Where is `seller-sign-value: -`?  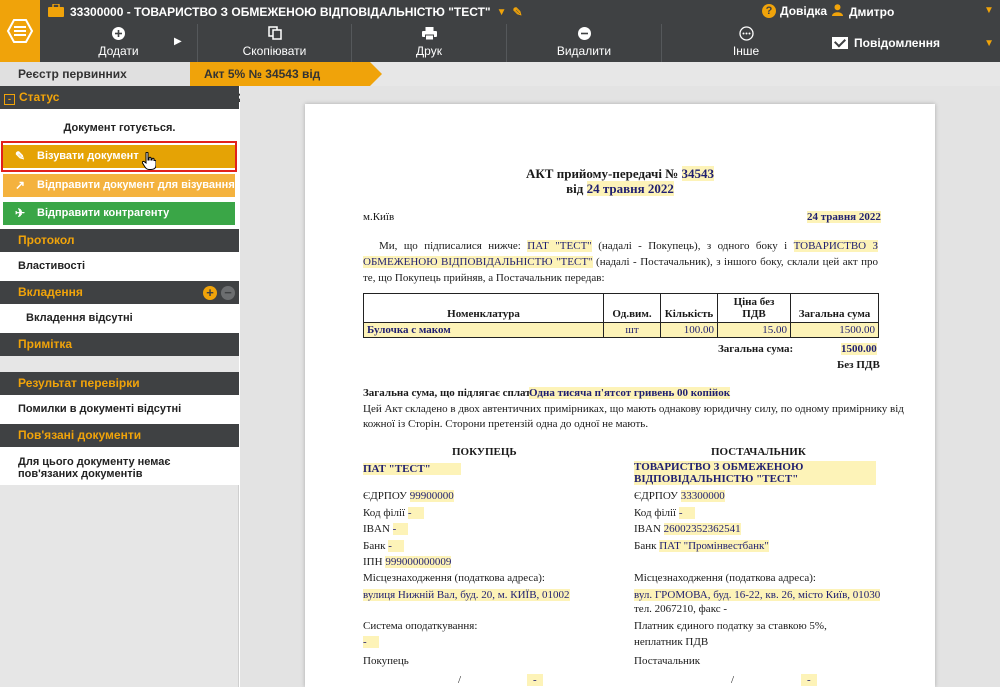
seller-sign-value: - is located at coordinates (809, 680).